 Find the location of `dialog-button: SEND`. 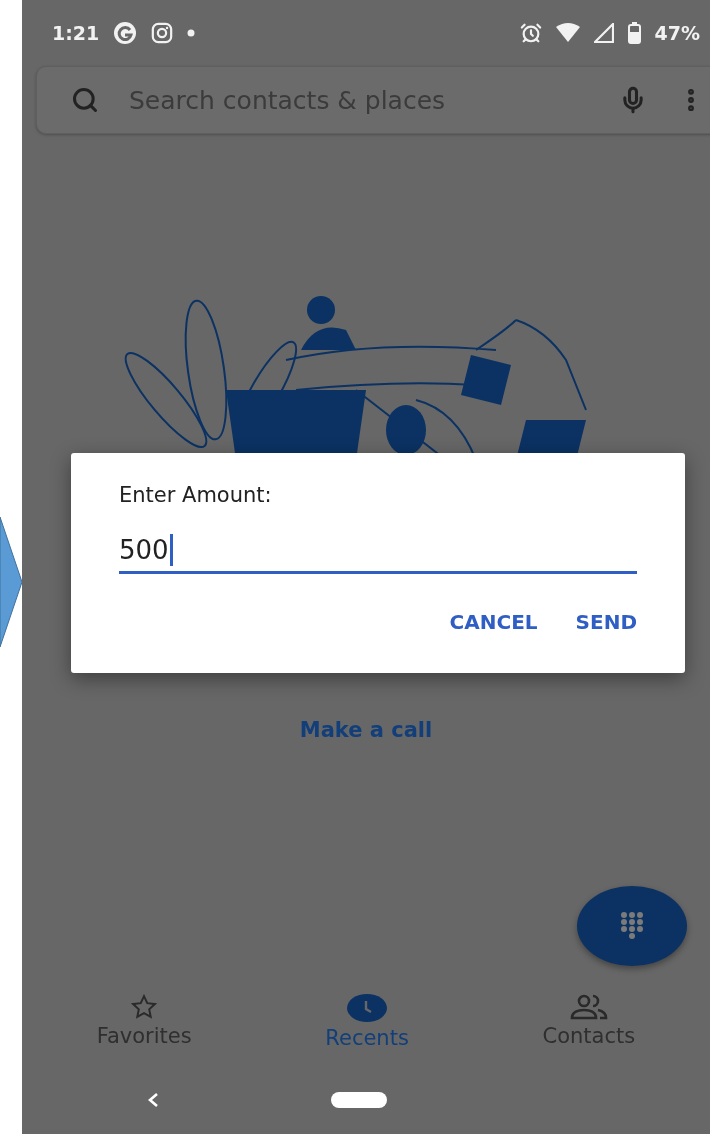

dialog-button: SEND is located at coordinates (606, 622).